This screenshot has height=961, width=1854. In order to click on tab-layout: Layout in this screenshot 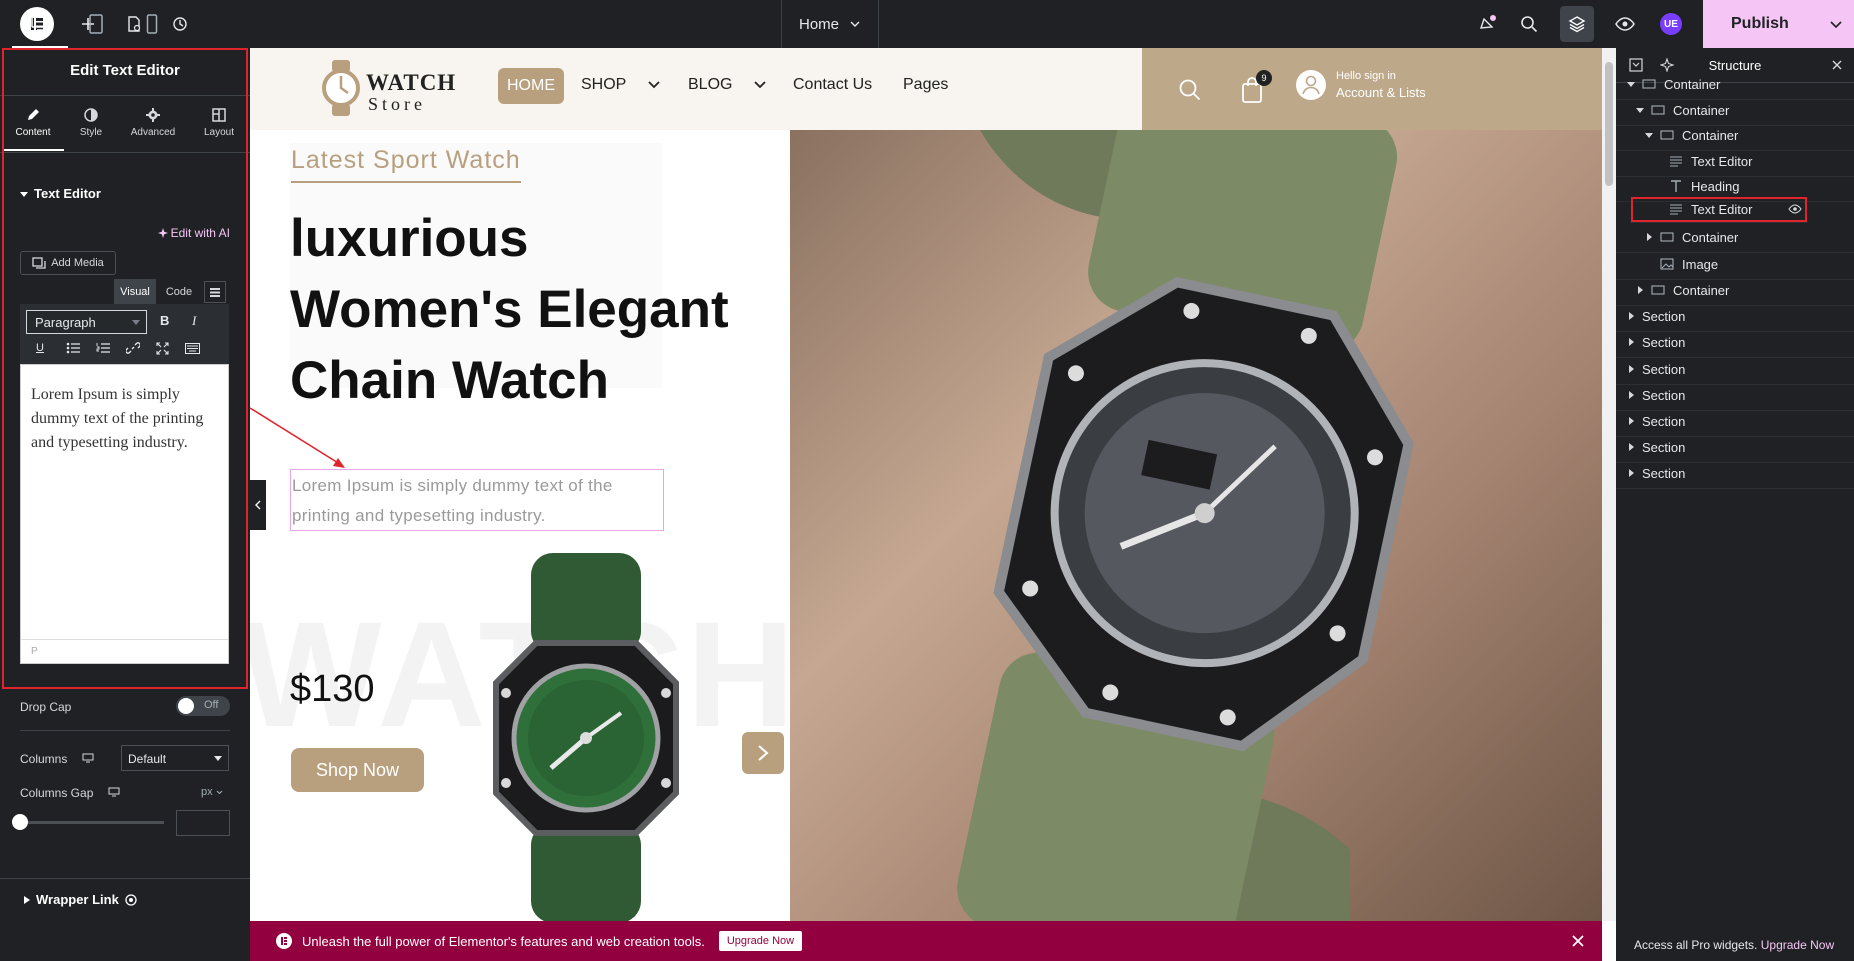, I will do `click(219, 127)`.